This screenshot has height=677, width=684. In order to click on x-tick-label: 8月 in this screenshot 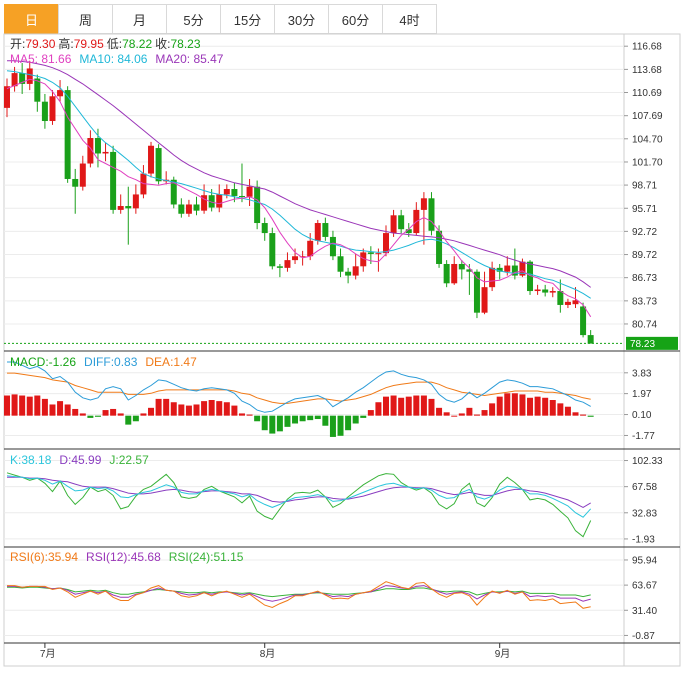, I will do `click(268, 654)`.